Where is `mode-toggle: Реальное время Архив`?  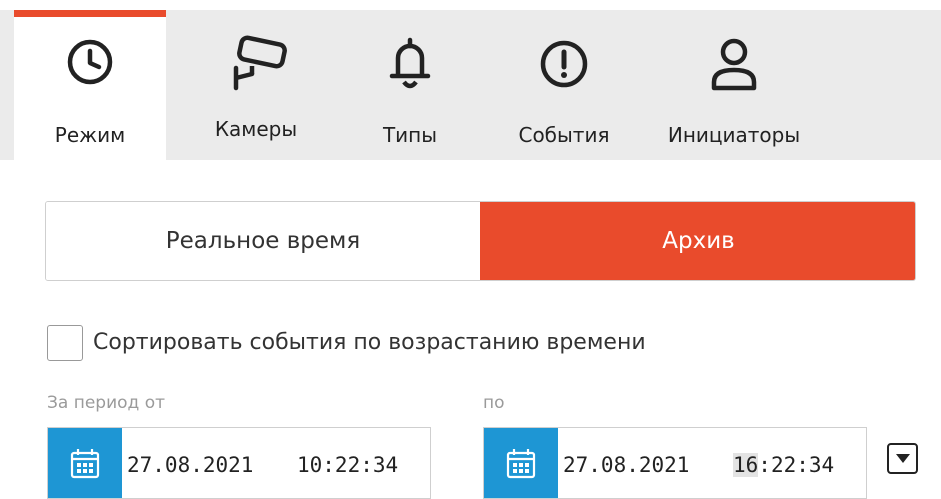 mode-toggle: Реальное время Архив is located at coordinates (480, 241).